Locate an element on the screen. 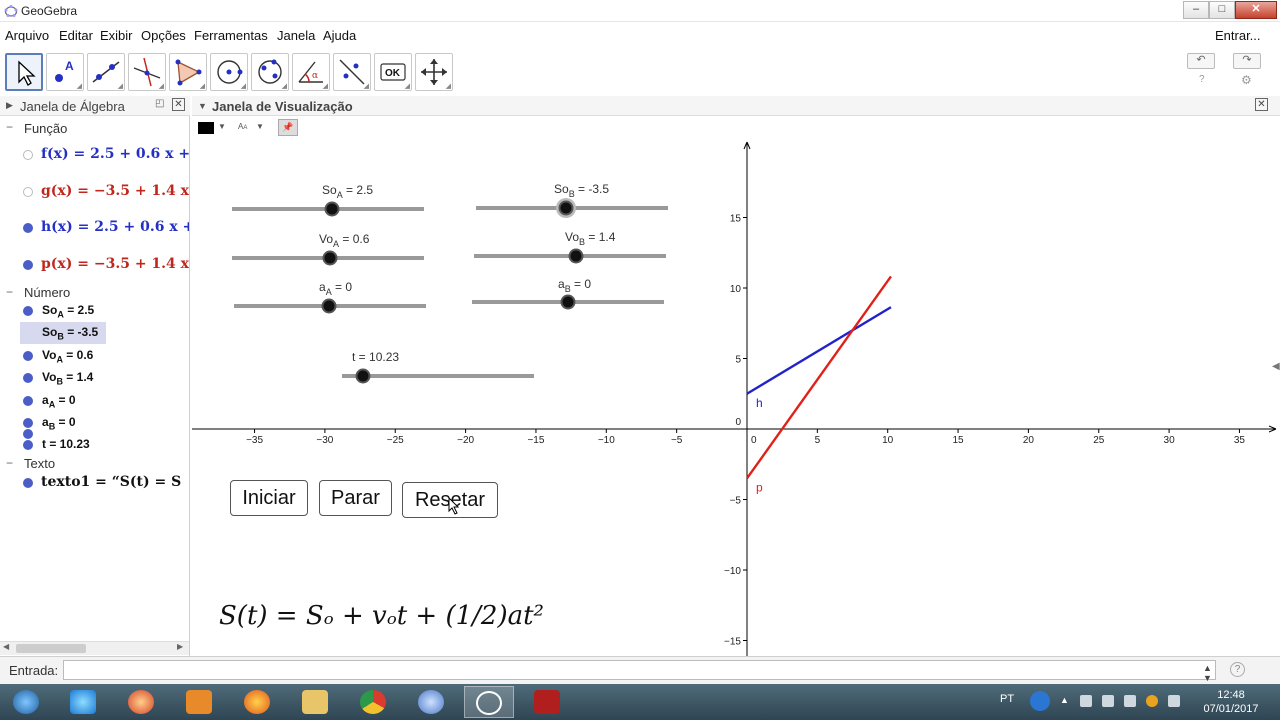  maximize-button: □ is located at coordinates (1222, 10).